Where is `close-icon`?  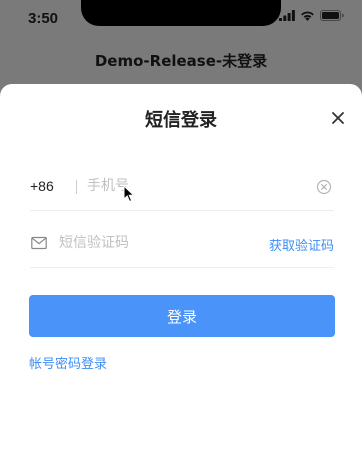 close-icon is located at coordinates (338, 118).